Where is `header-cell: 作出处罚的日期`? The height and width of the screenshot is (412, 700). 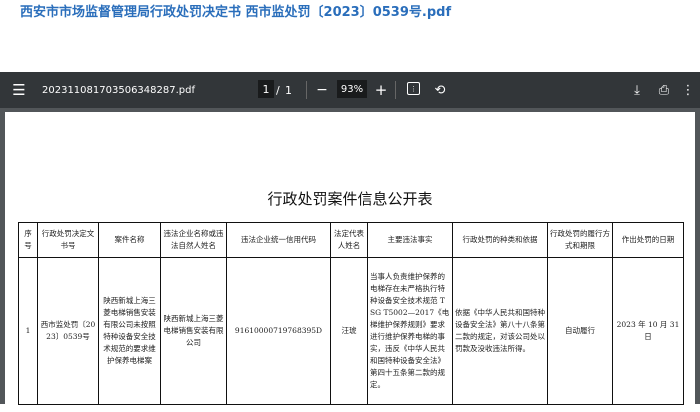
header-cell: 作出处罚的日期 is located at coordinates (648, 240).